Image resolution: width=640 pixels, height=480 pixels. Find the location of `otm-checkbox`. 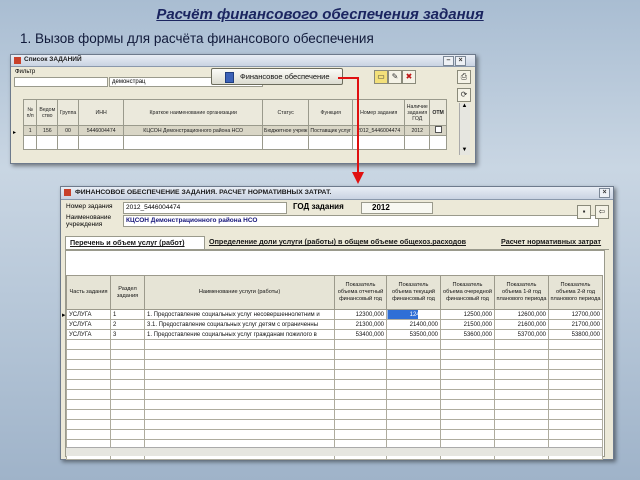

otm-checkbox is located at coordinates (438, 130).